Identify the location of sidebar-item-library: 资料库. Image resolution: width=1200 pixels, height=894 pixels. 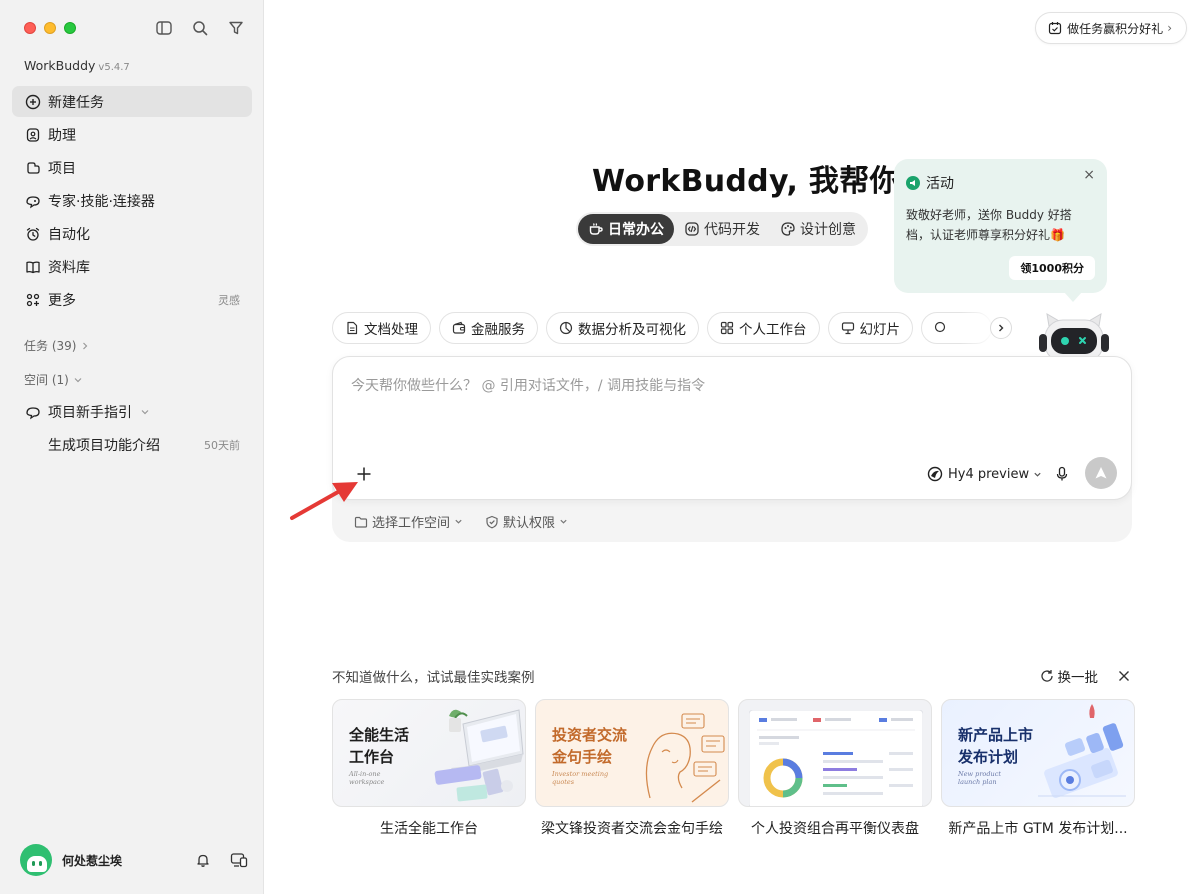
(132, 266).